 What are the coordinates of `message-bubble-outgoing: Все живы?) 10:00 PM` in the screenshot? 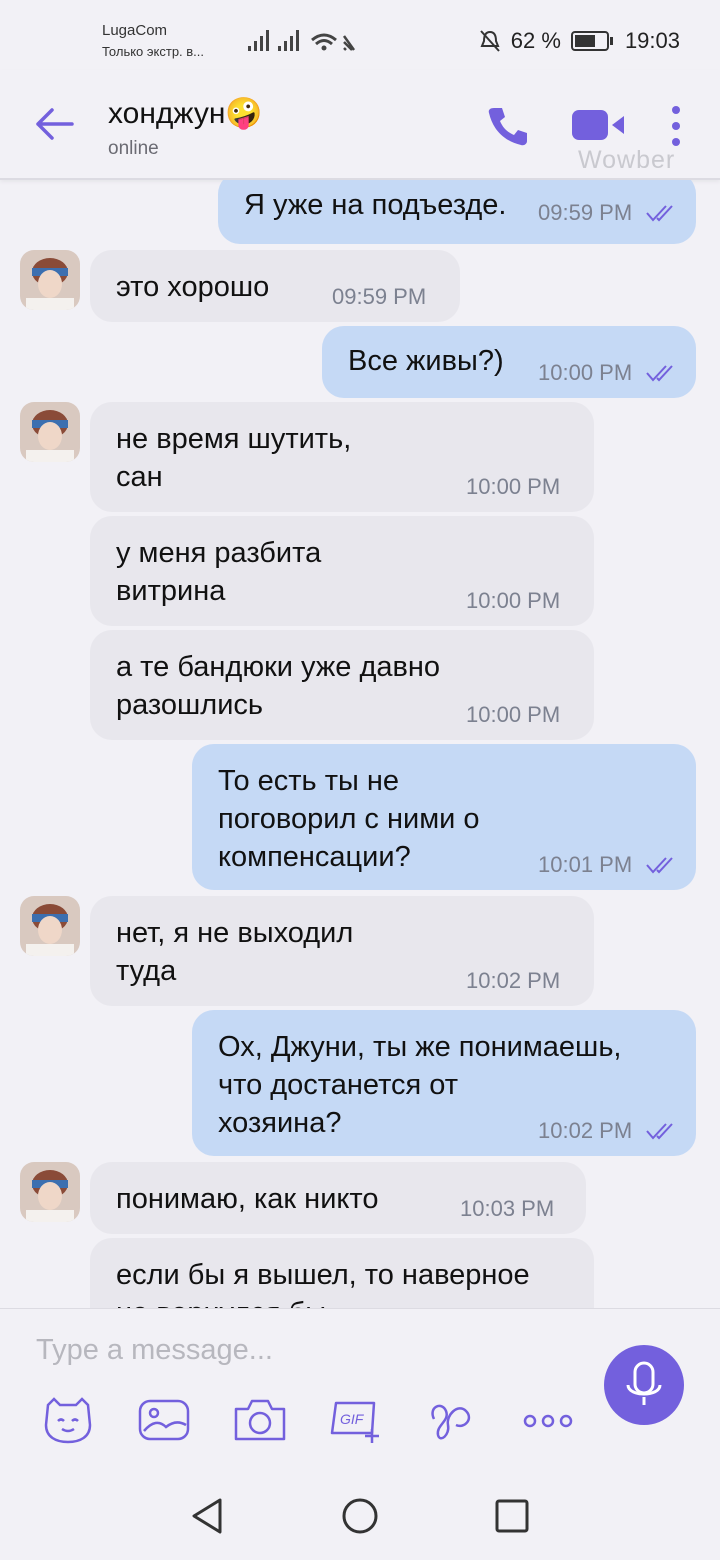 It's located at (509, 362).